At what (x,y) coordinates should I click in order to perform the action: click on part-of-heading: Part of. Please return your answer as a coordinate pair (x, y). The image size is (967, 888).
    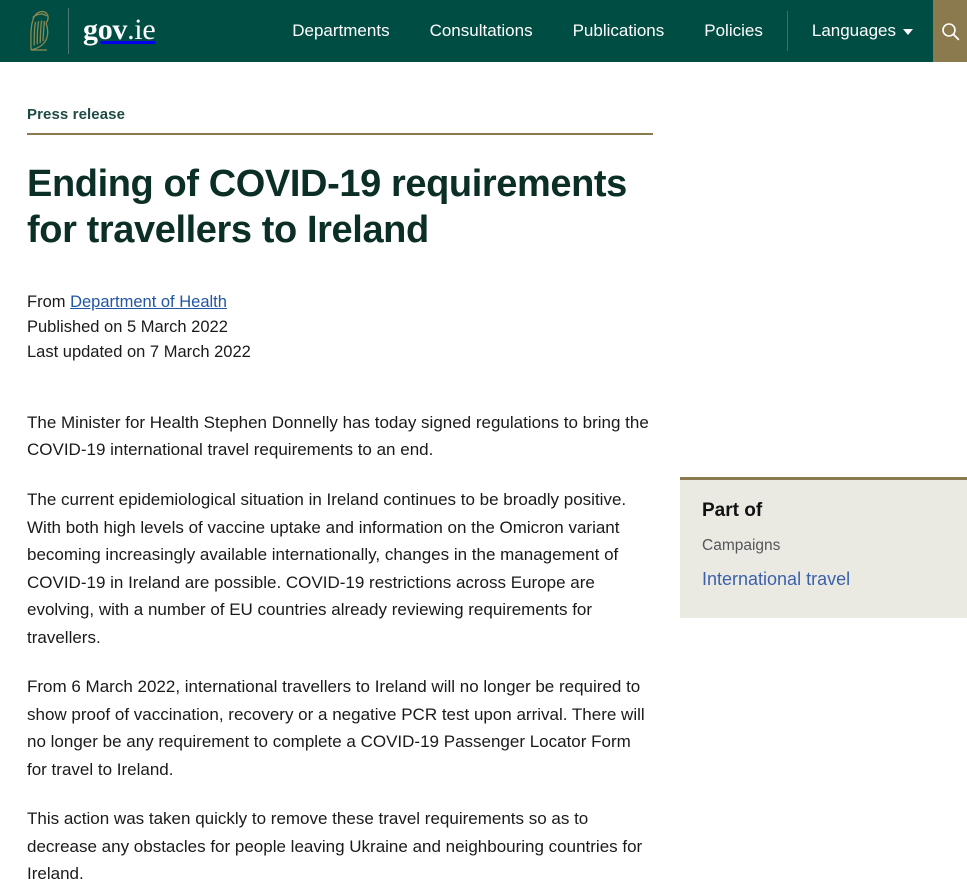
    Looking at the image, I should click on (732, 510).